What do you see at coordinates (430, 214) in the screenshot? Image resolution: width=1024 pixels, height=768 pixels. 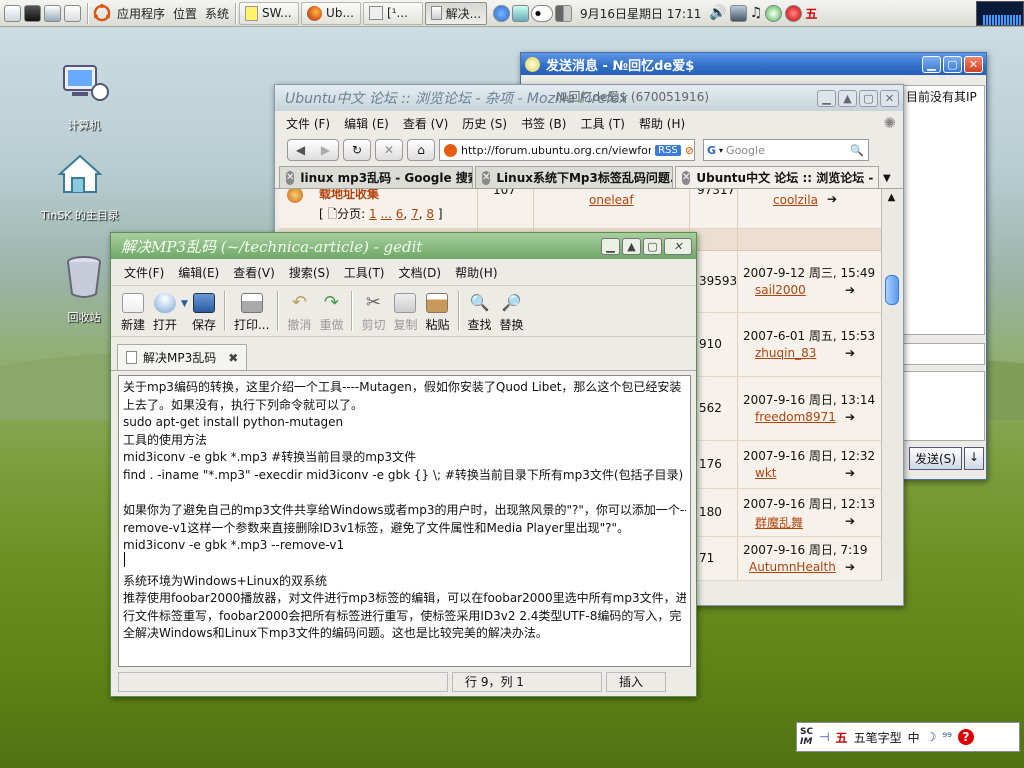 I see `page-link-8: 8` at bounding box center [430, 214].